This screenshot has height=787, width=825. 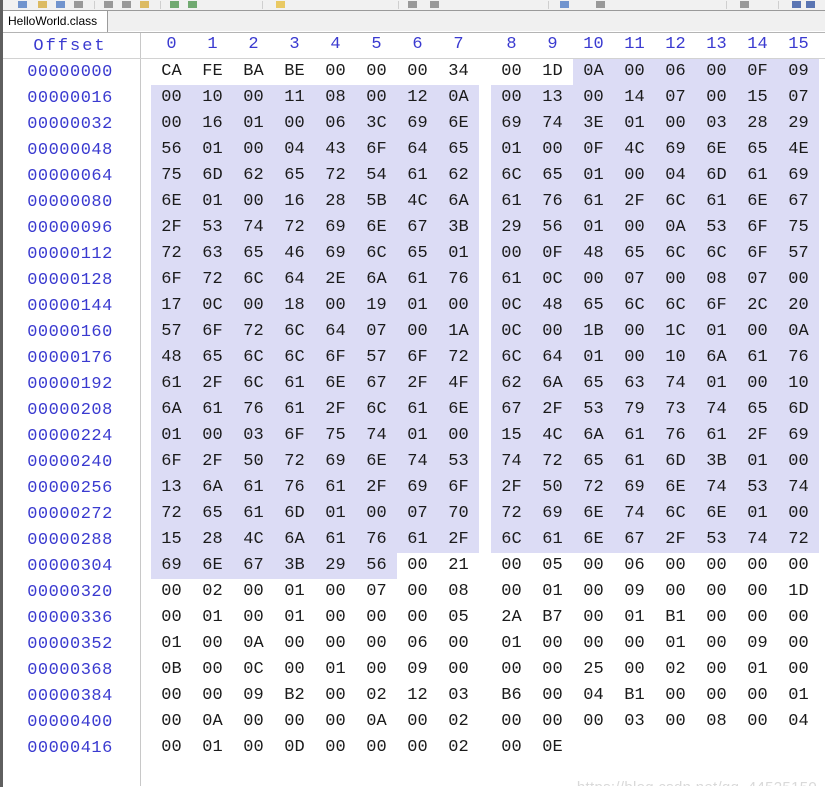 I want to click on hex-byte: 08, so click(x=716, y=280).